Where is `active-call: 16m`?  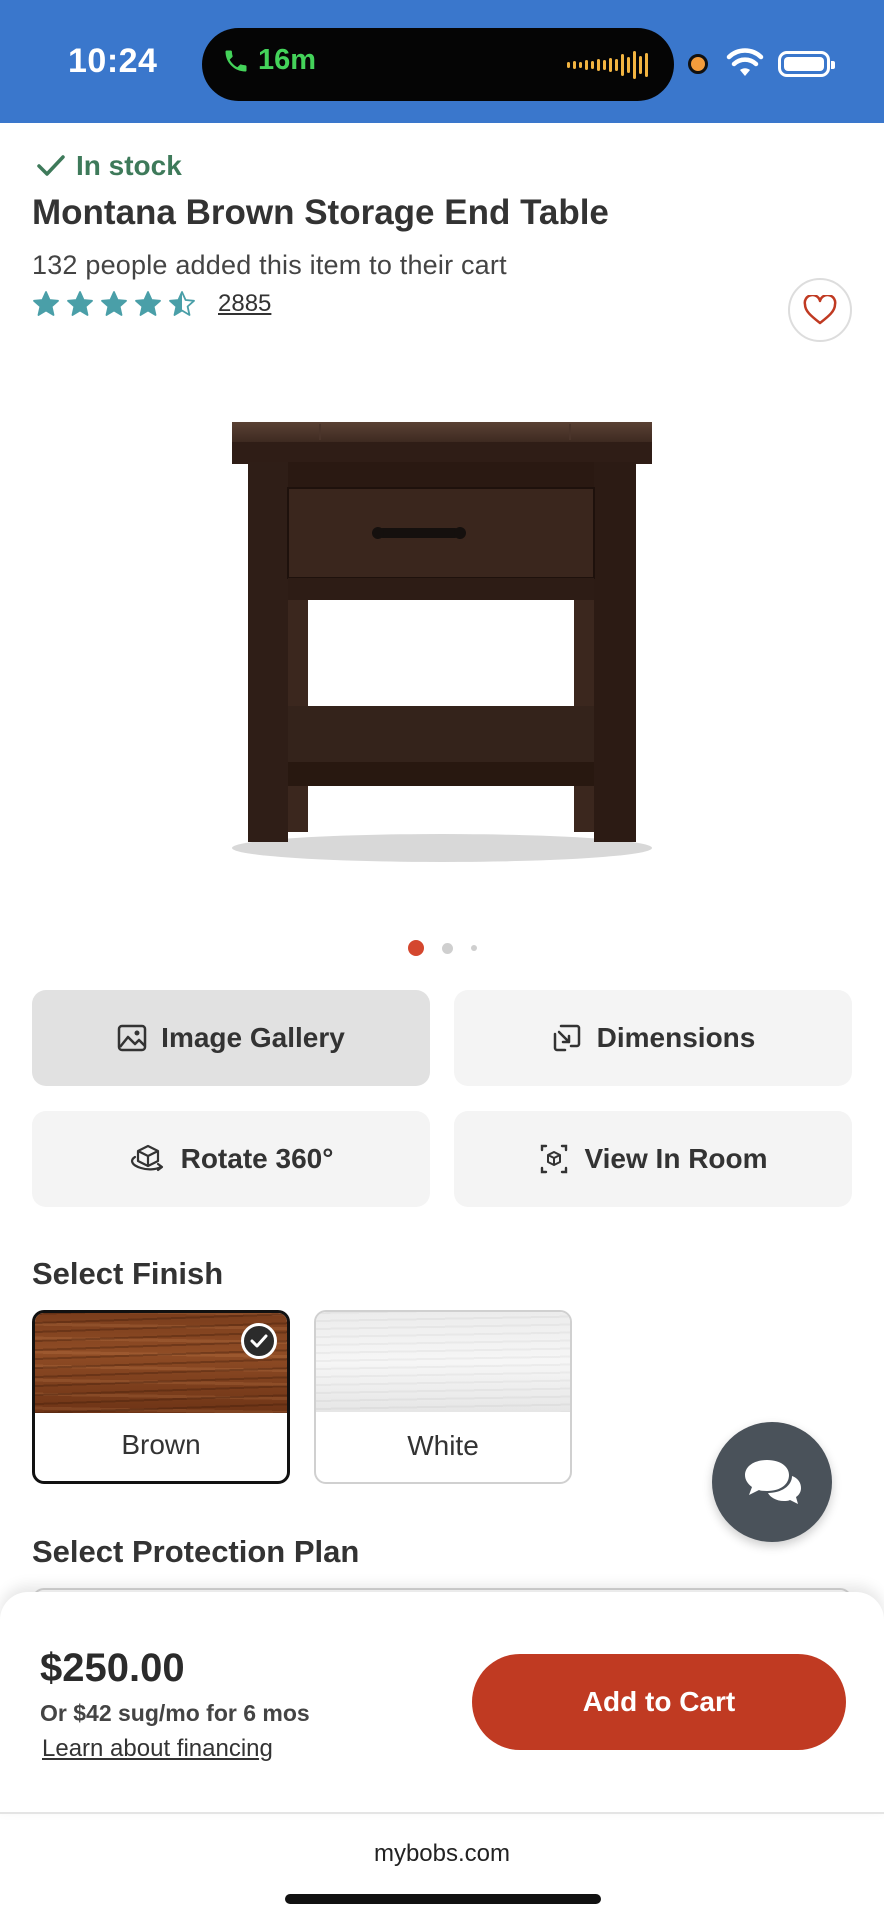
active-call: 16m is located at coordinates (269, 60).